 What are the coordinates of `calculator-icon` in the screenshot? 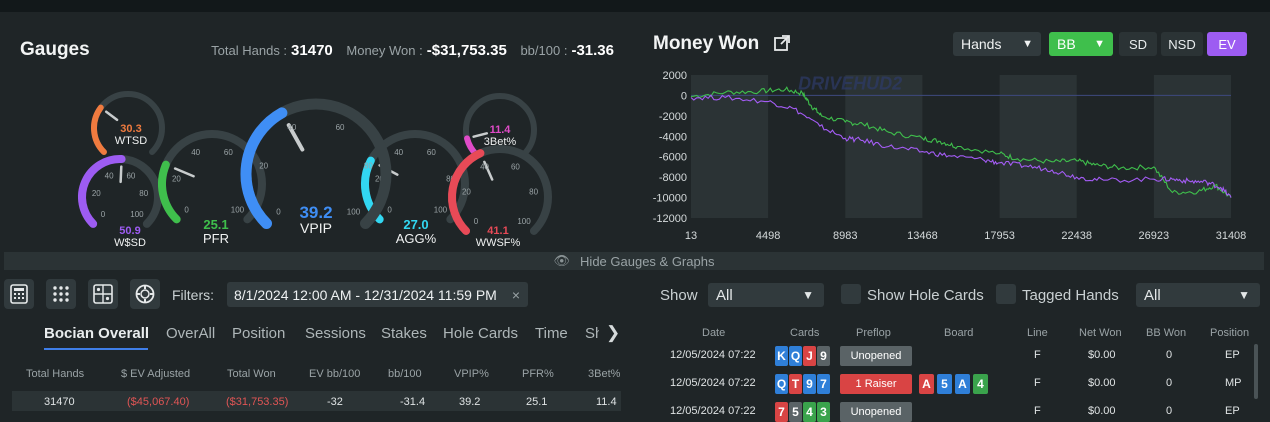 It's located at (19, 294).